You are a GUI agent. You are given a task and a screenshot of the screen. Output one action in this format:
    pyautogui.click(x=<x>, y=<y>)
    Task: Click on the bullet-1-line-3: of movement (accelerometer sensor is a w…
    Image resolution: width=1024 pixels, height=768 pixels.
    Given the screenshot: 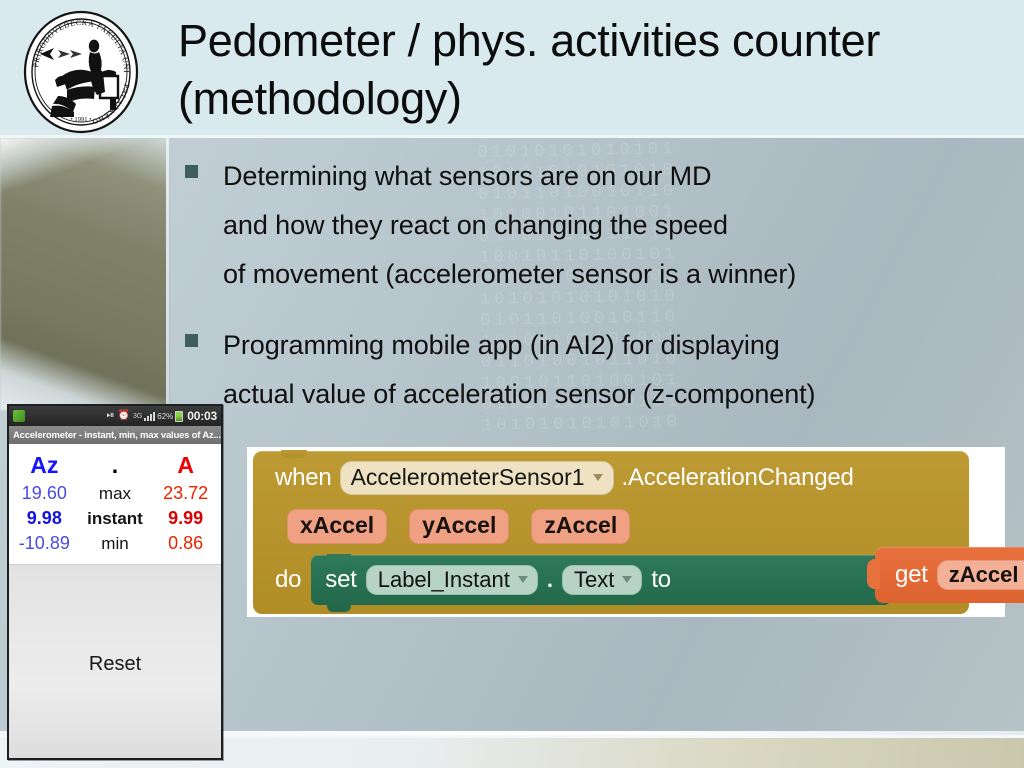 What is the action you would take?
    pyautogui.click(x=510, y=274)
    